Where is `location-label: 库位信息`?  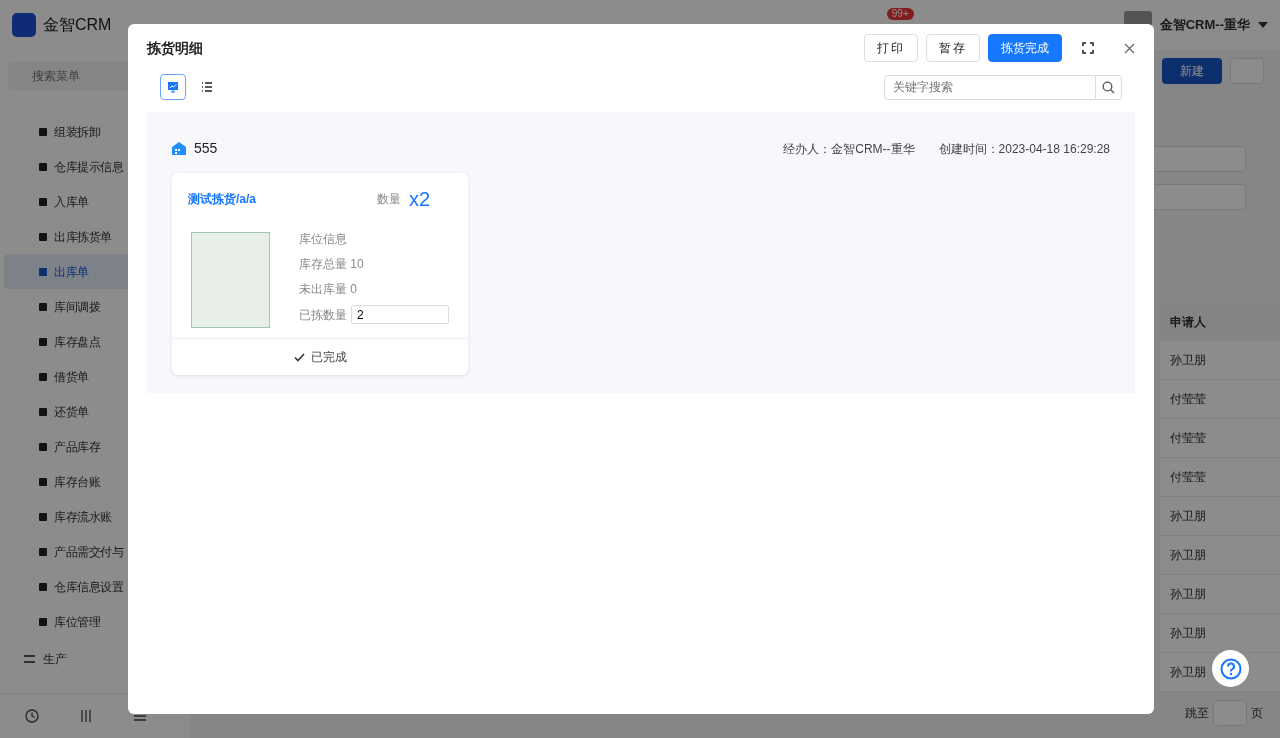
location-label: 库位信息 is located at coordinates (323, 239).